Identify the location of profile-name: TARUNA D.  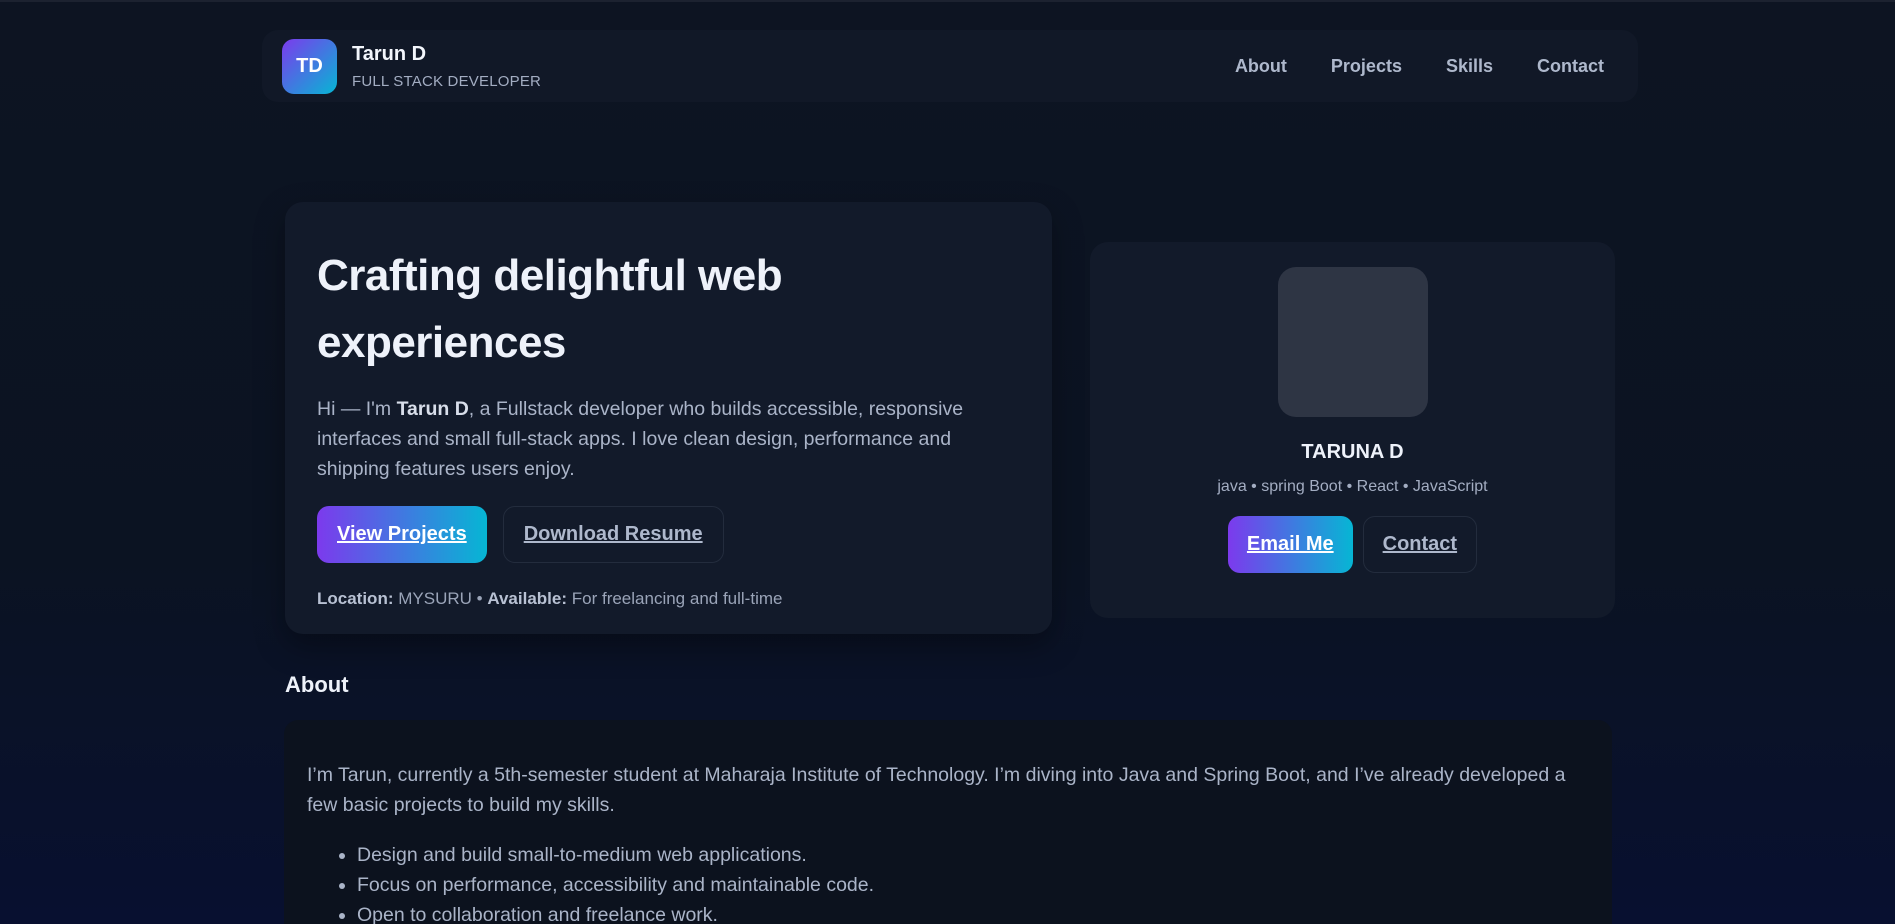
(1352, 452).